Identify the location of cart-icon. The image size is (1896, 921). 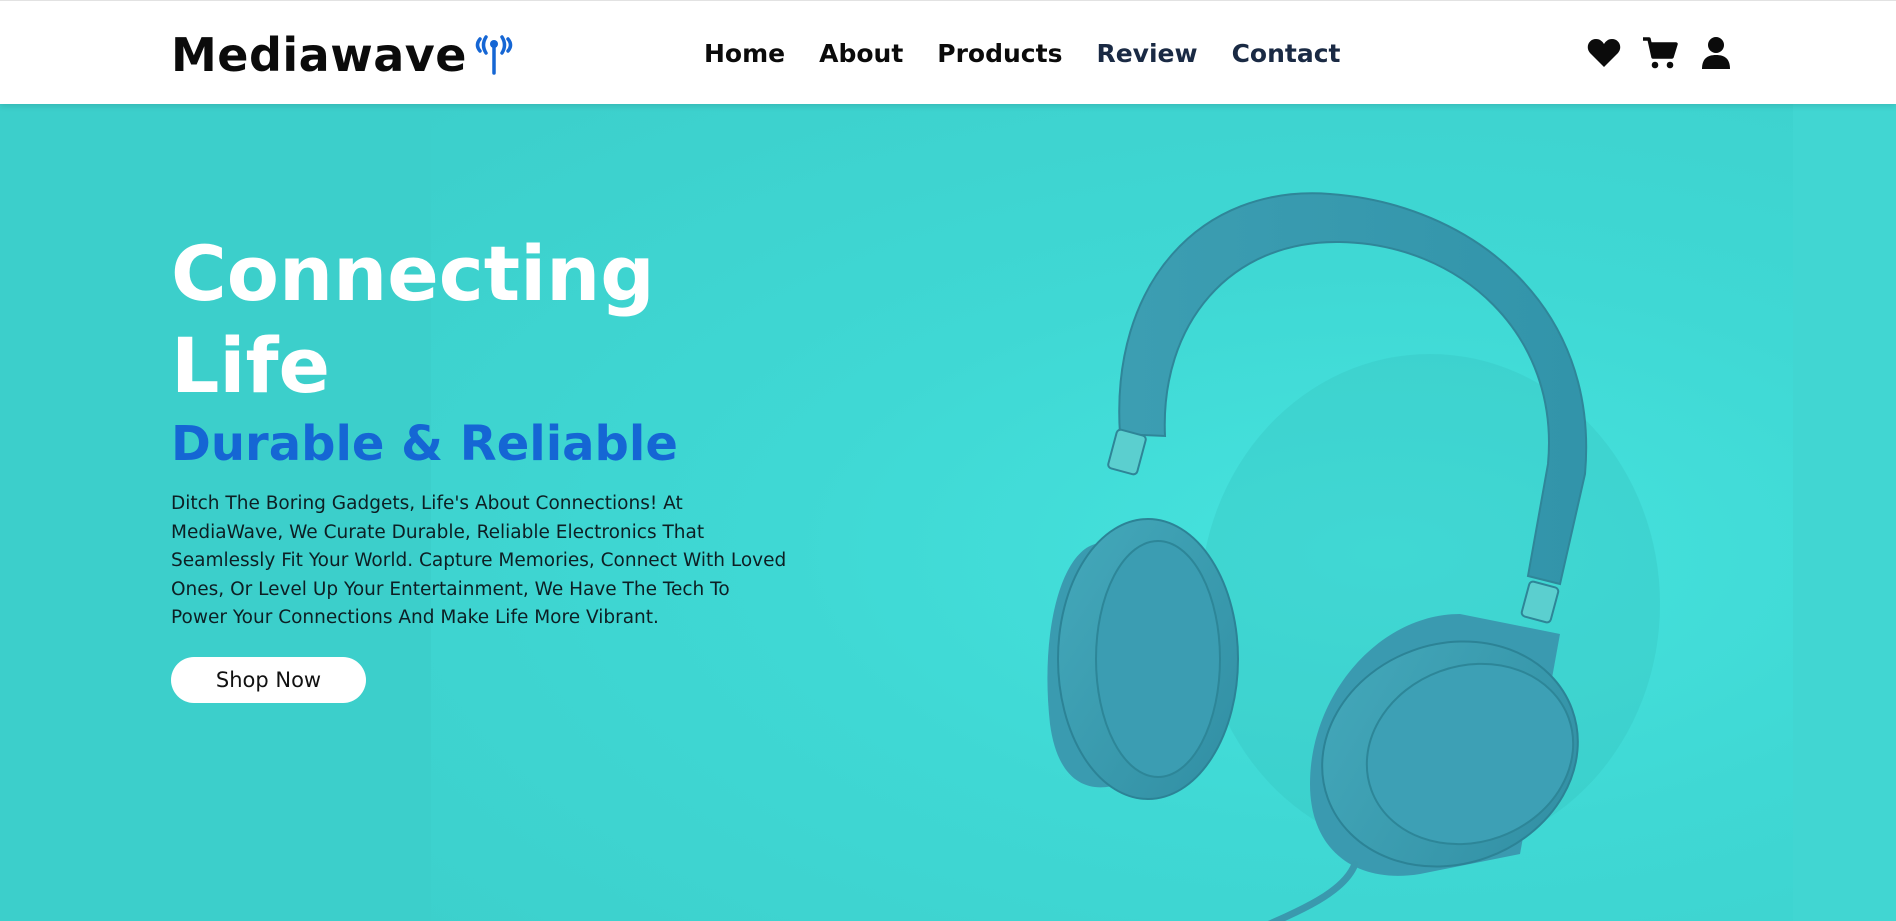
(1660, 53).